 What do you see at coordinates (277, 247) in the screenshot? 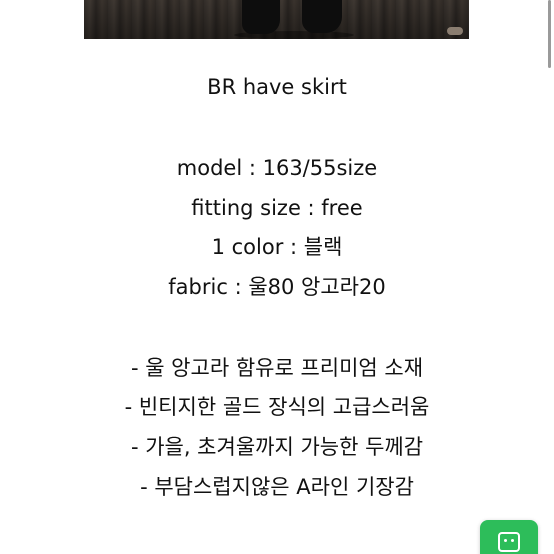
I see `spec-color: 1 color : 블랙` at bounding box center [277, 247].